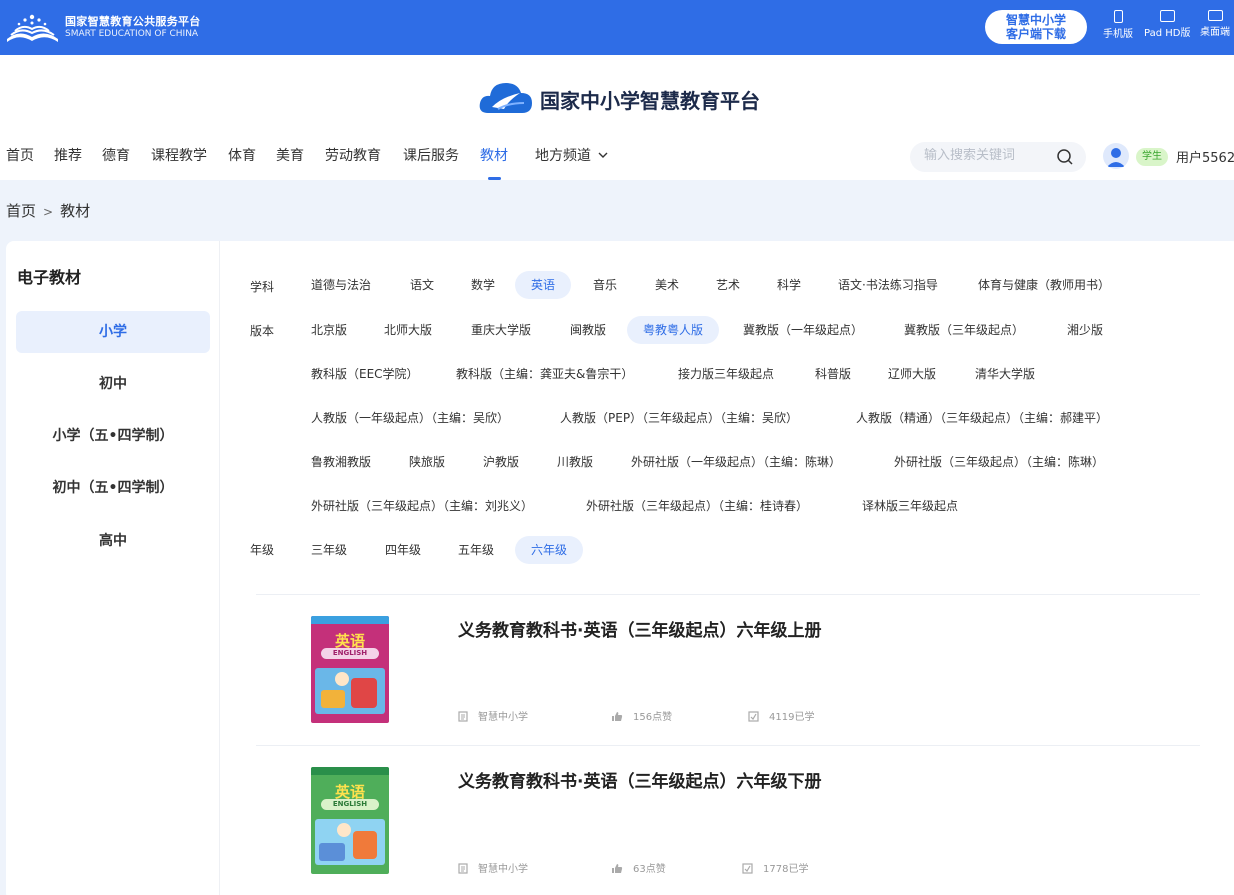 The width and height of the screenshot is (1234, 895). I want to click on download-line-1: 智慧中小学, so click(1035, 20).